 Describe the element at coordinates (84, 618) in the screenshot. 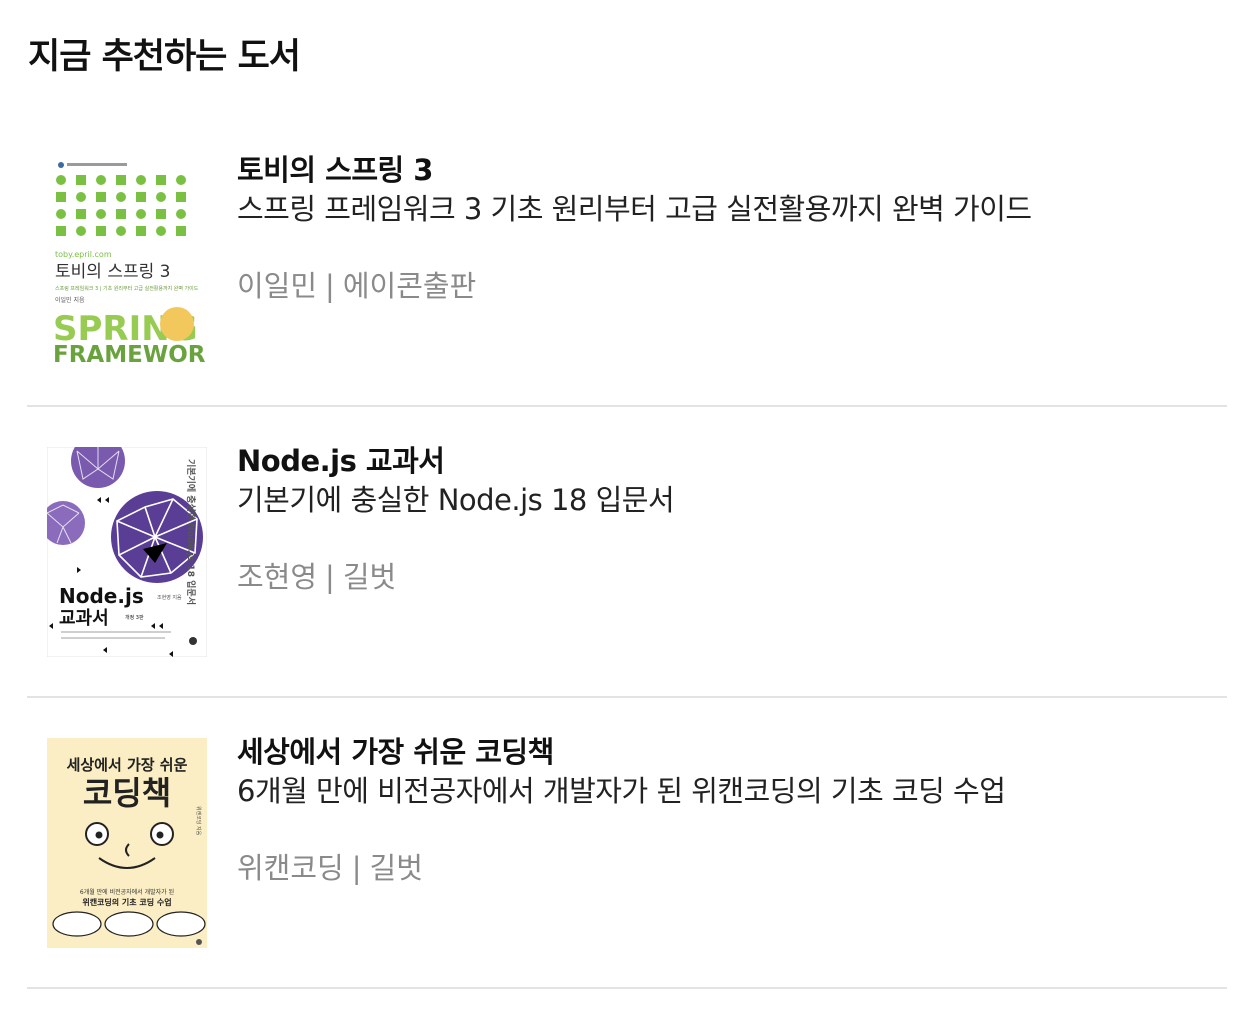

I see `svg-text: 교과서` at that location.